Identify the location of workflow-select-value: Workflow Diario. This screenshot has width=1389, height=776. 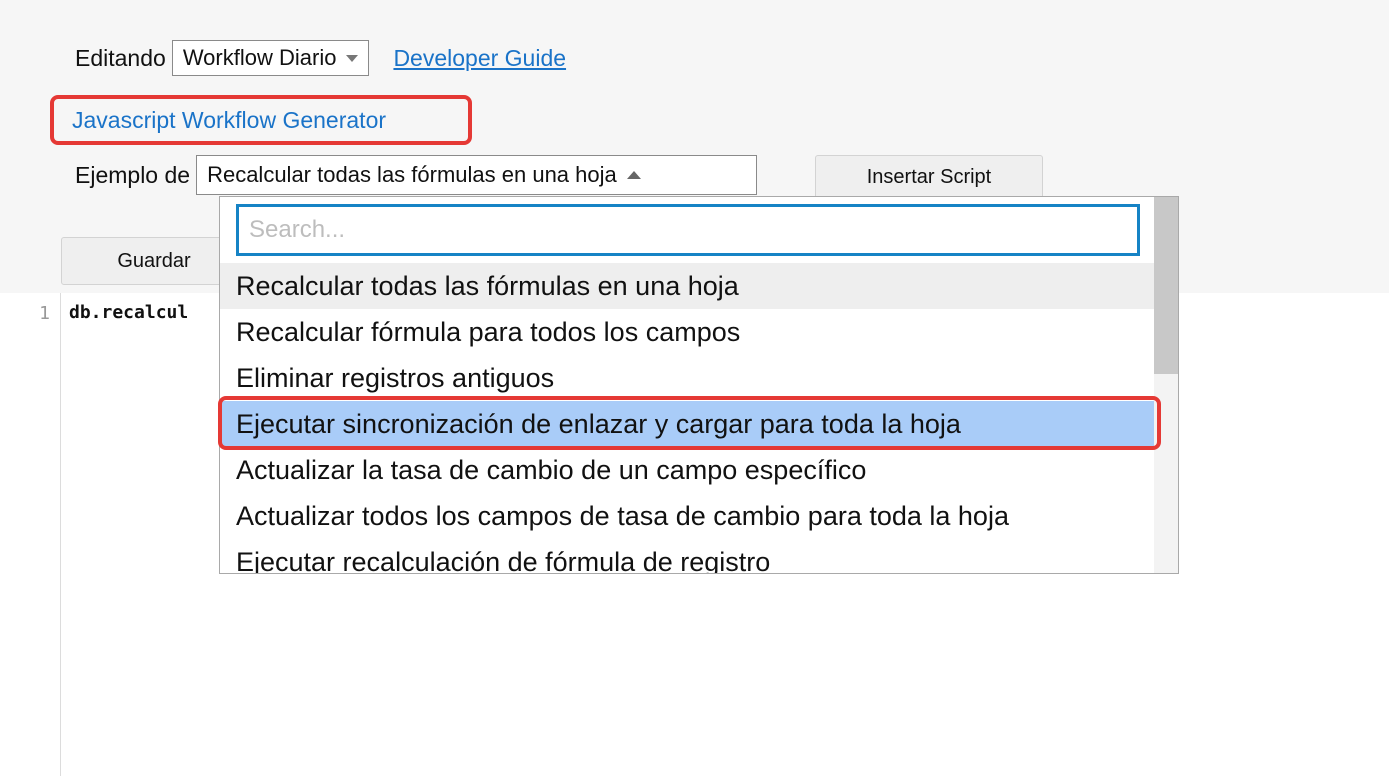
(259, 57).